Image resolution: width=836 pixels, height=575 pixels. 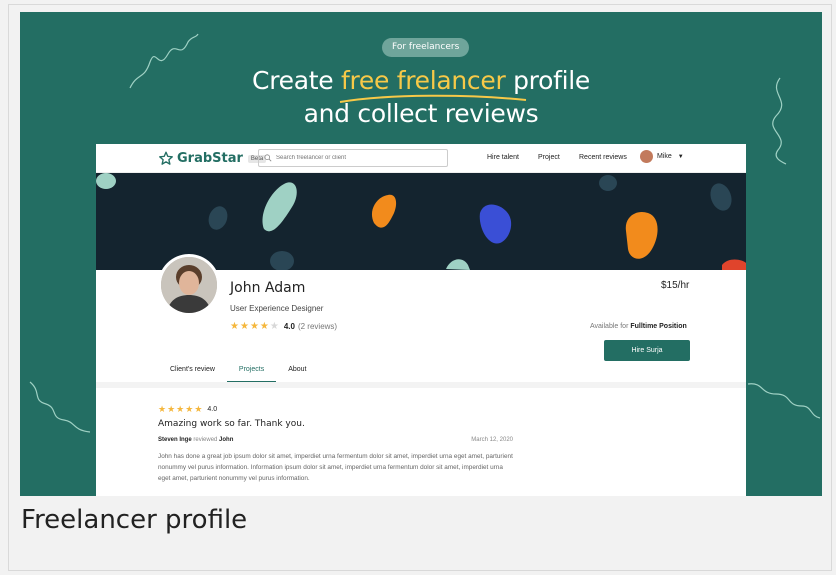 I want to click on headline-underline, so click(x=433, y=98).